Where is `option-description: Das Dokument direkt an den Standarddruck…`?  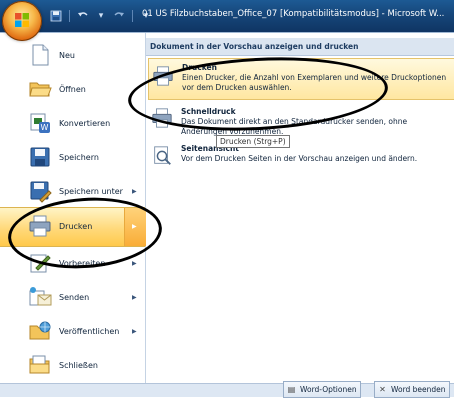 option-description: Das Dokument direkt an den Standarddruck… is located at coordinates (294, 126).